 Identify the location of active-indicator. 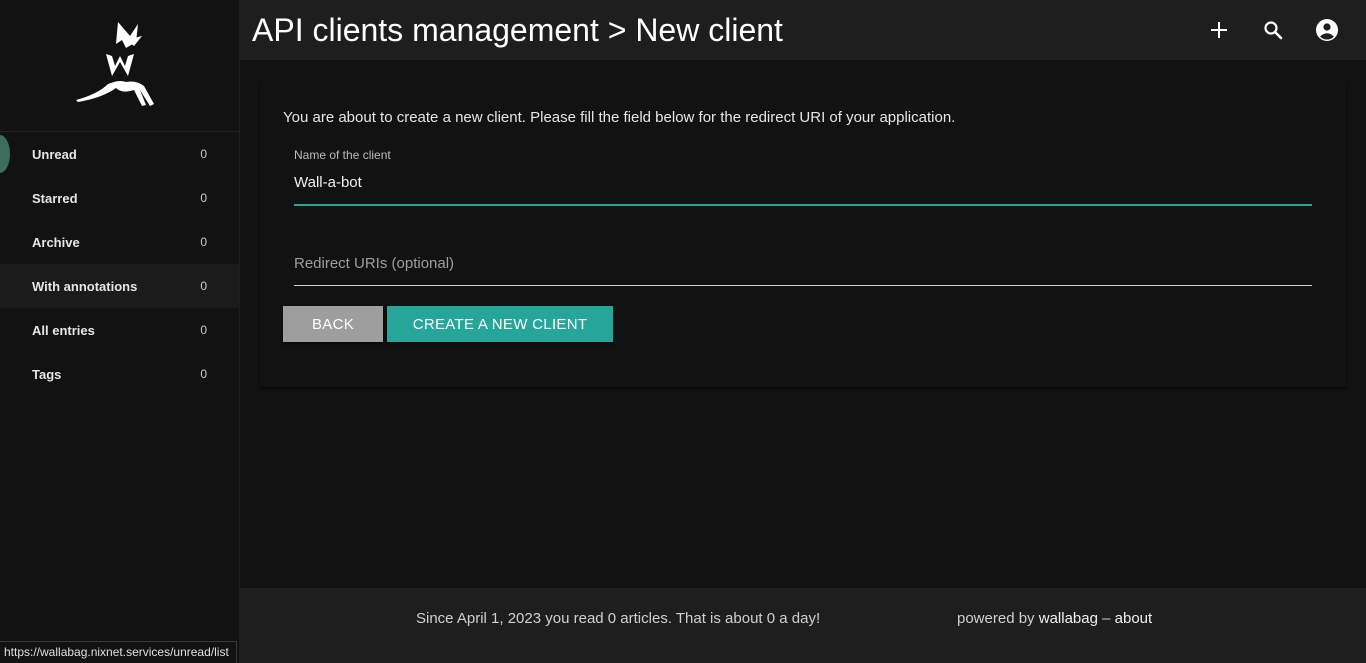
(5, 154).